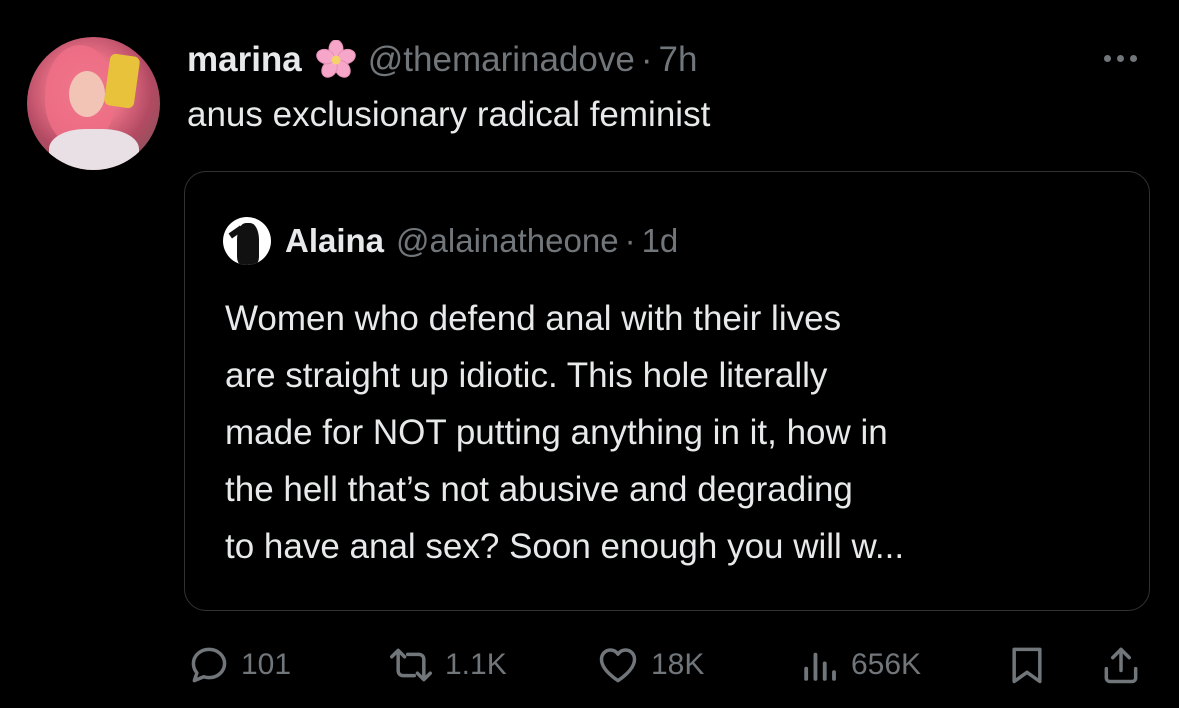  What do you see at coordinates (649, 665) in the screenshot?
I see `like-button: 18K` at bounding box center [649, 665].